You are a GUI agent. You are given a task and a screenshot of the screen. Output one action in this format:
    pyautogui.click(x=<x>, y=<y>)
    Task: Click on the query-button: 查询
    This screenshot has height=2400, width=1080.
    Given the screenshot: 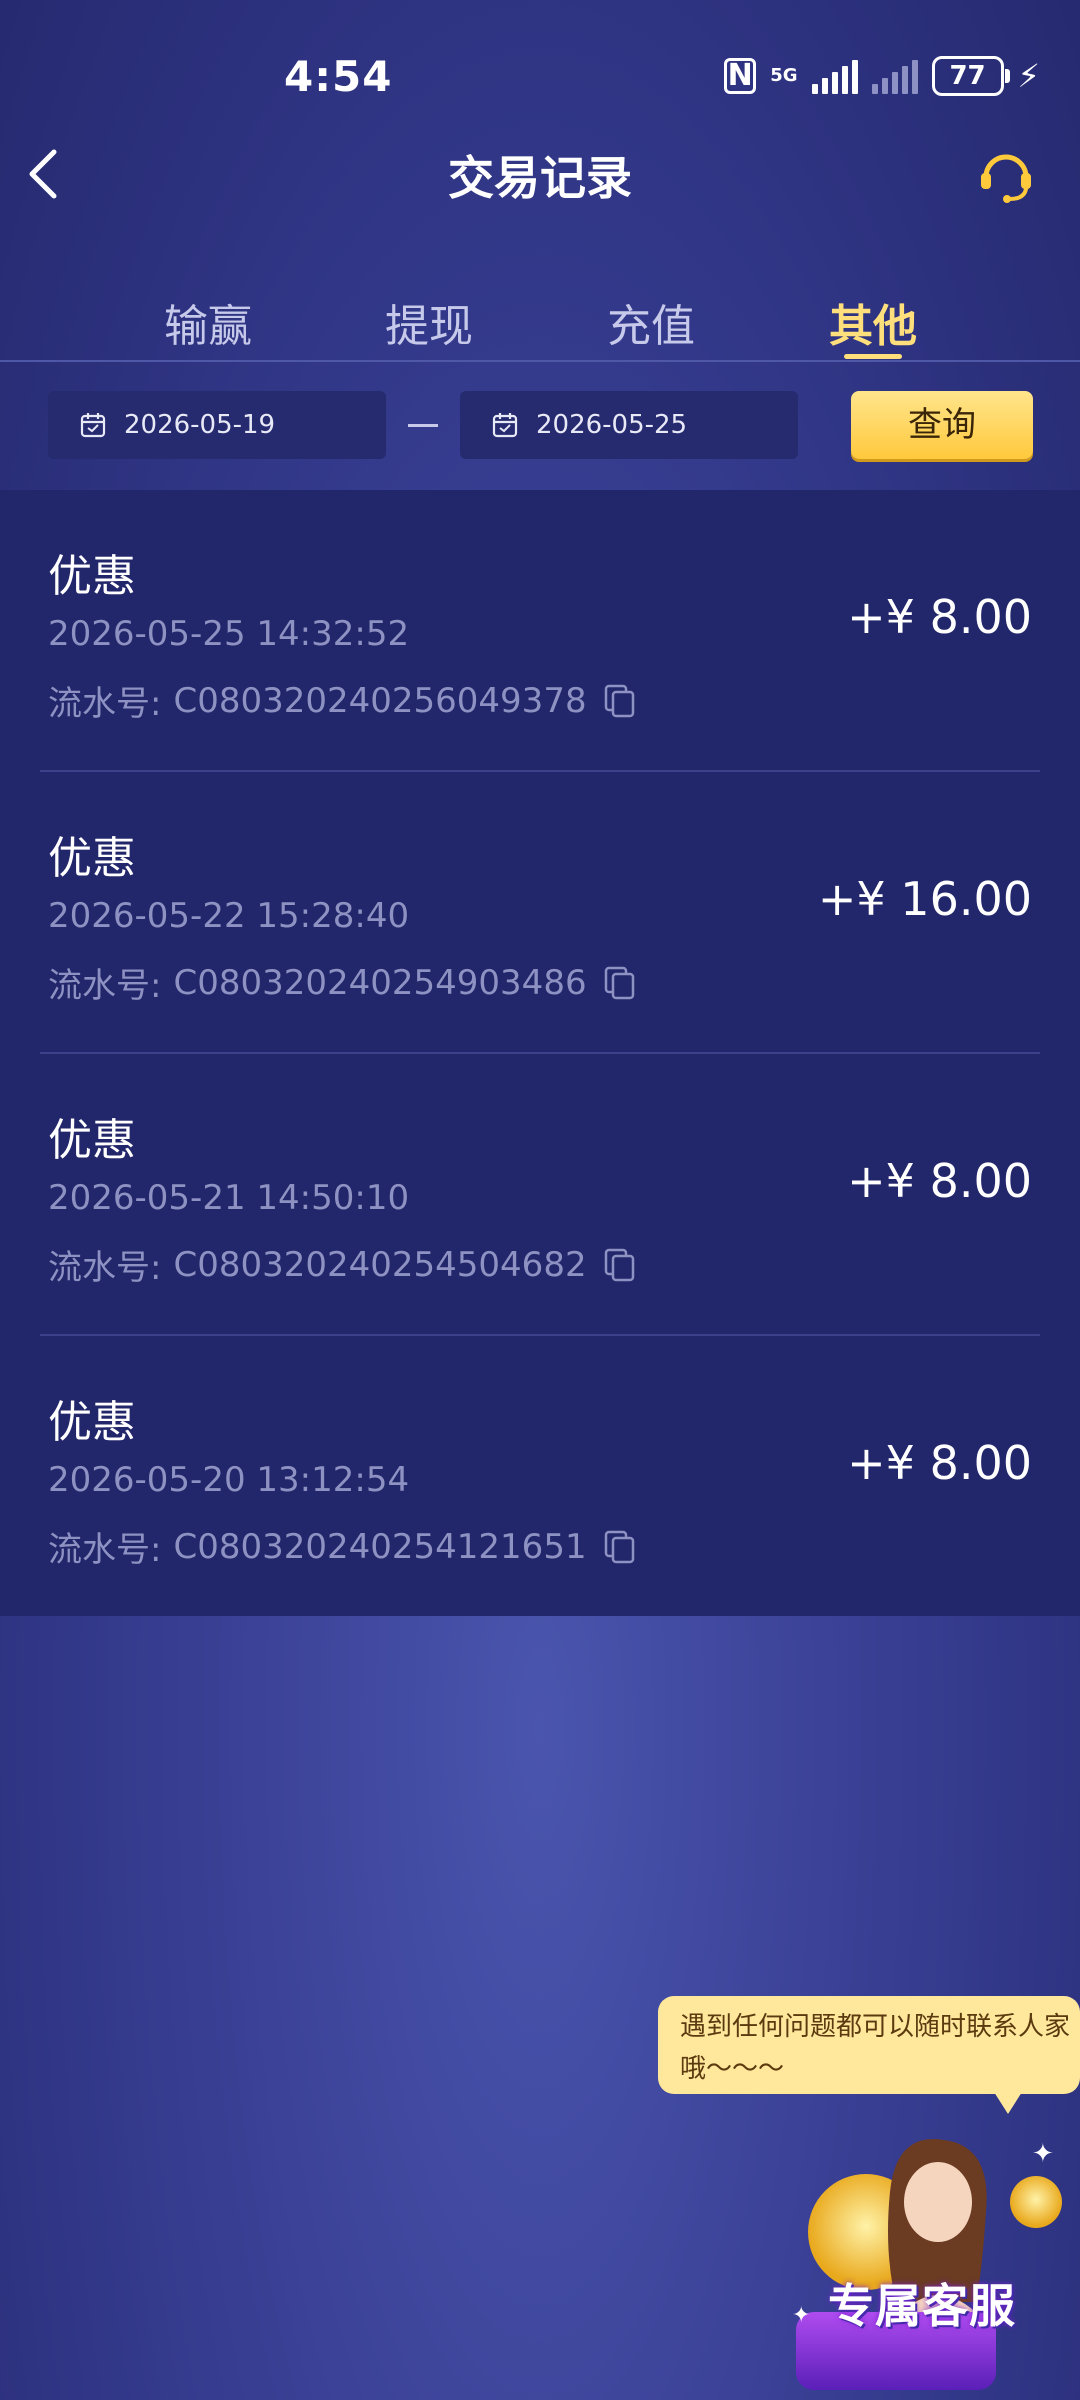 What is the action you would take?
    pyautogui.click(x=942, y=425)
    